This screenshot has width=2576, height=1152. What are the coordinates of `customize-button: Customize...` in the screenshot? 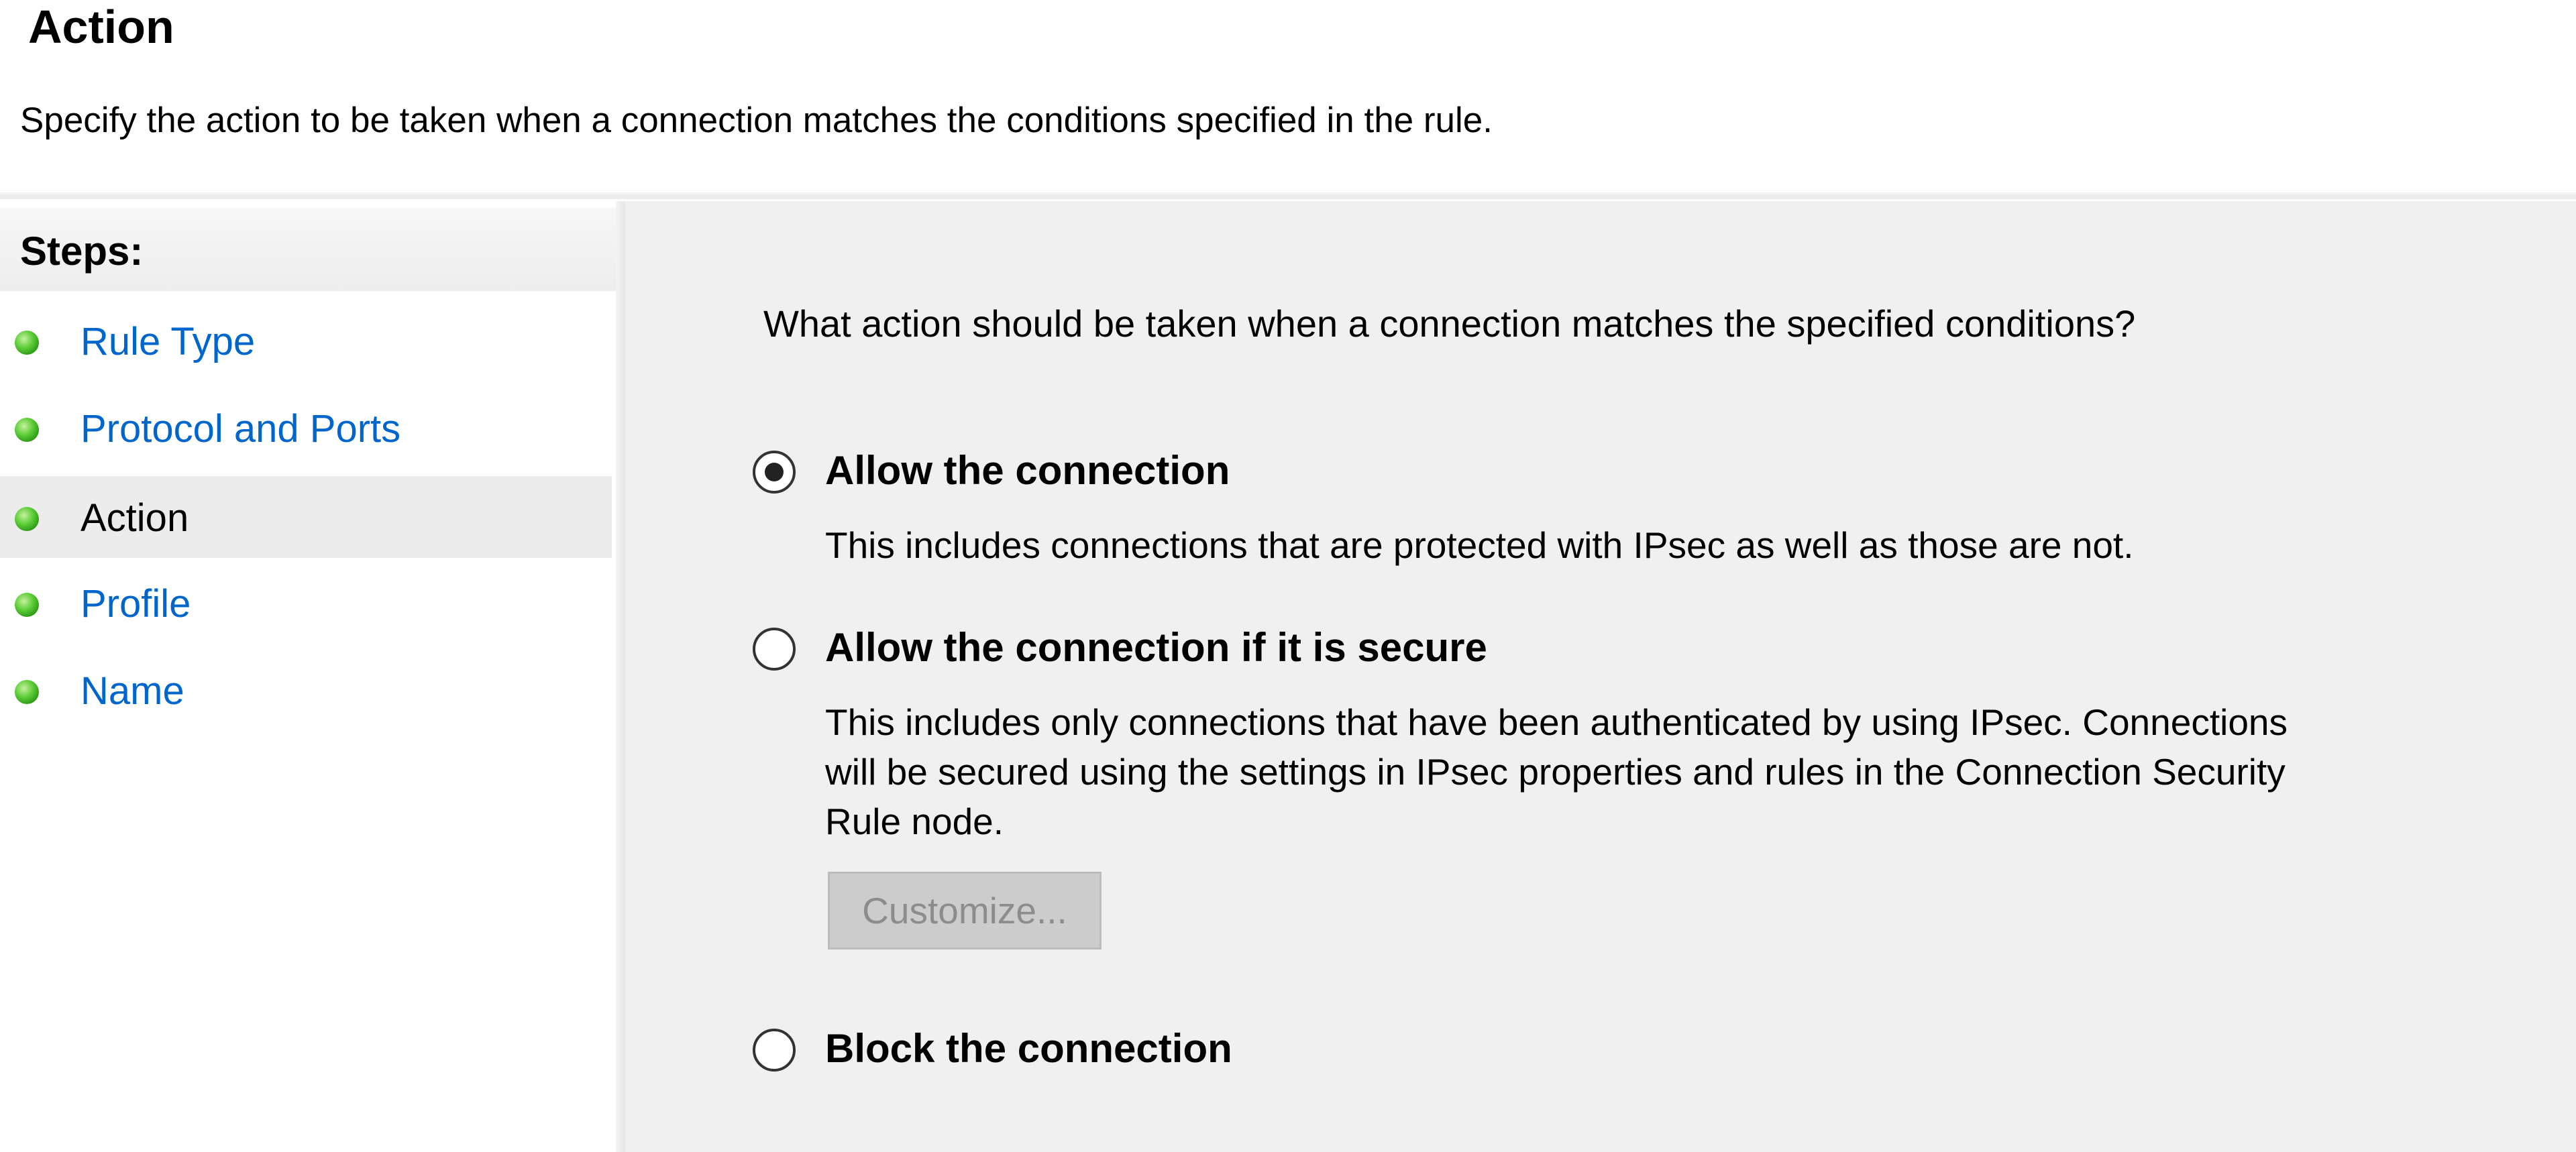 It's located at (965, 911).